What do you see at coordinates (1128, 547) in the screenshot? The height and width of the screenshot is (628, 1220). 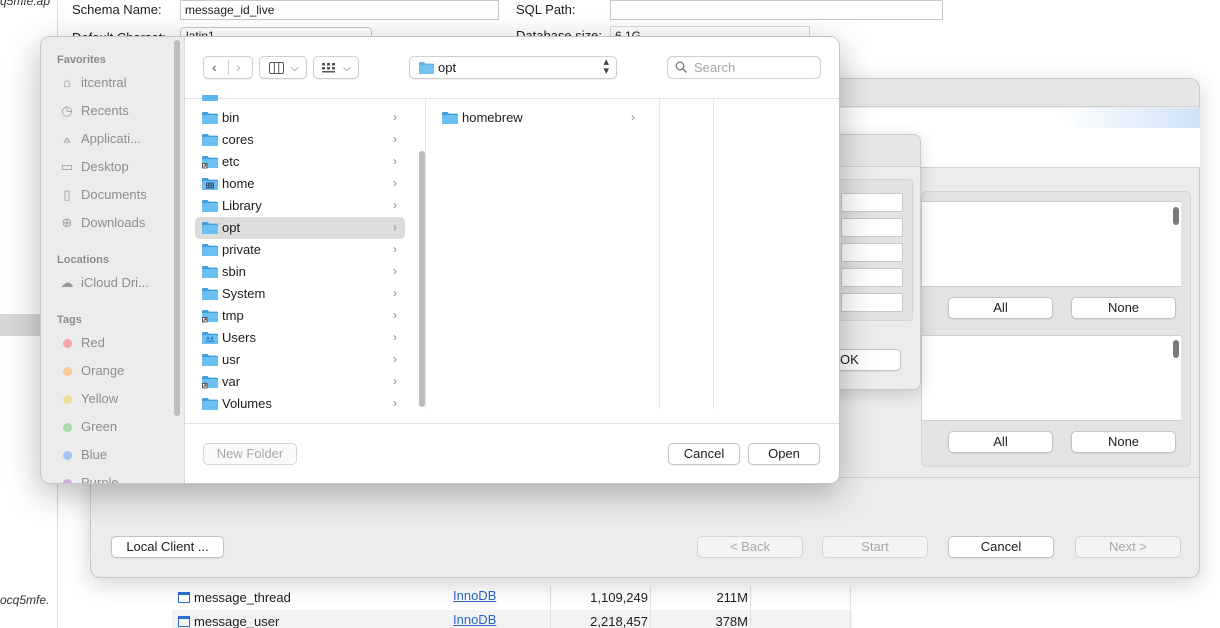 I see `next-button: Next >` at bounding box center [1128, 547].